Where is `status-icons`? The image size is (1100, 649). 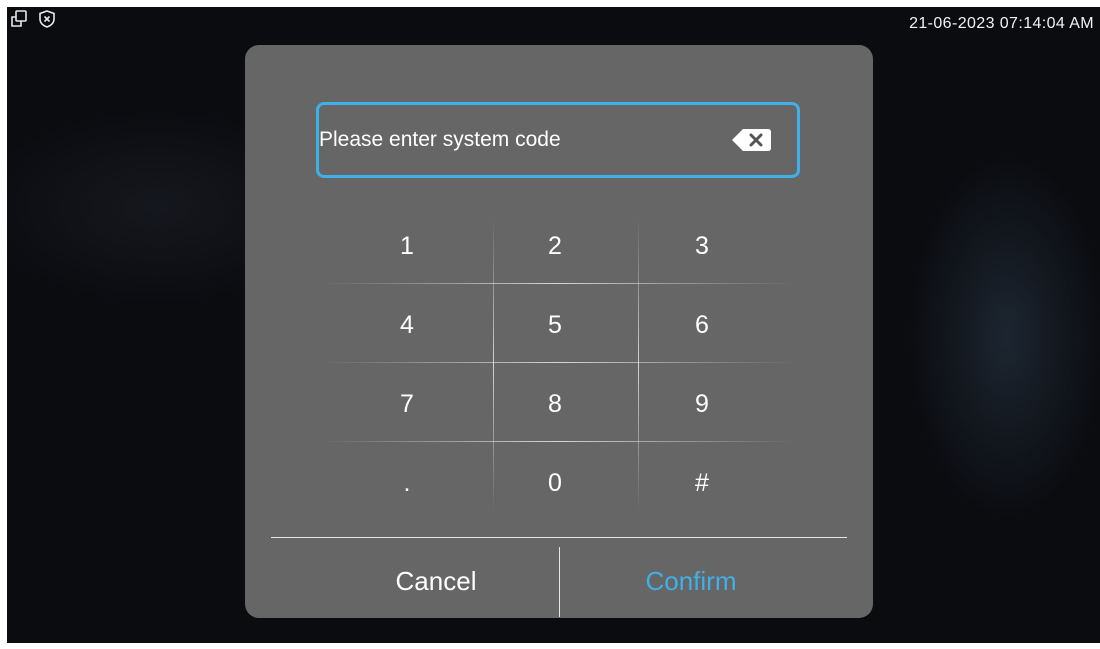
status-icons is located at coordinates (33, 19).